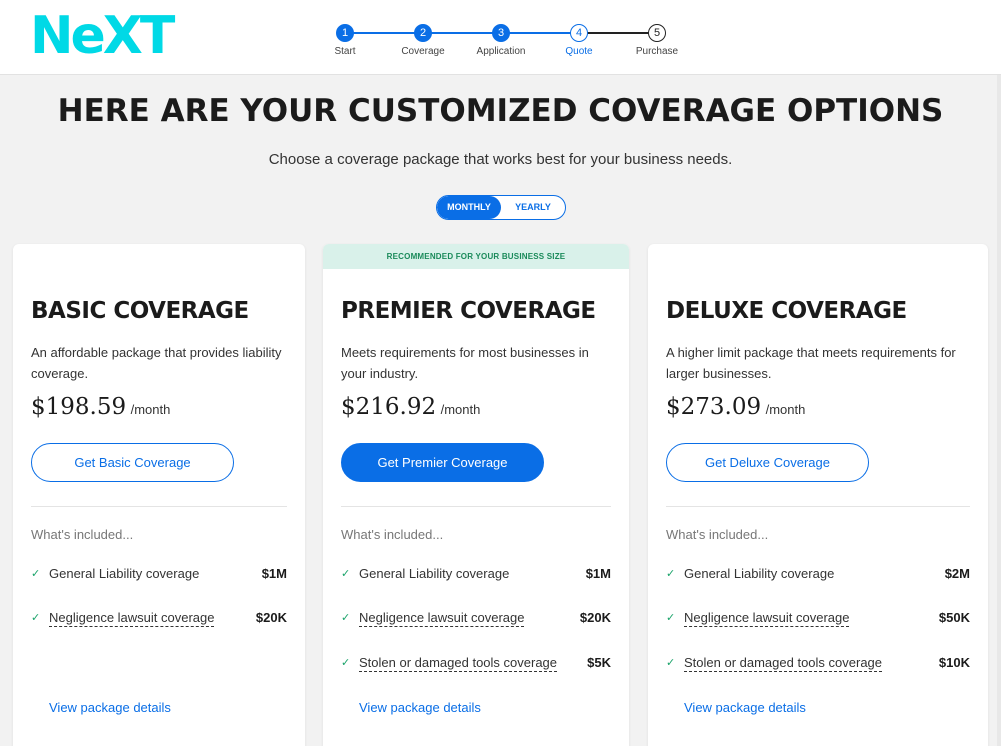 The image size is (1001, 746). I want to click on feature-value: $10K, so click(954, 662).